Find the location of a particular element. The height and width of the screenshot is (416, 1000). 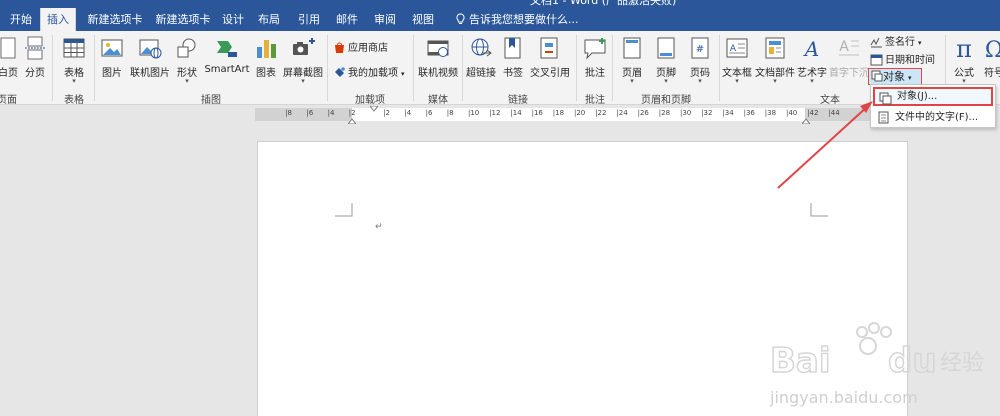

svg-text: Bai is located at coordinates (800, 361).